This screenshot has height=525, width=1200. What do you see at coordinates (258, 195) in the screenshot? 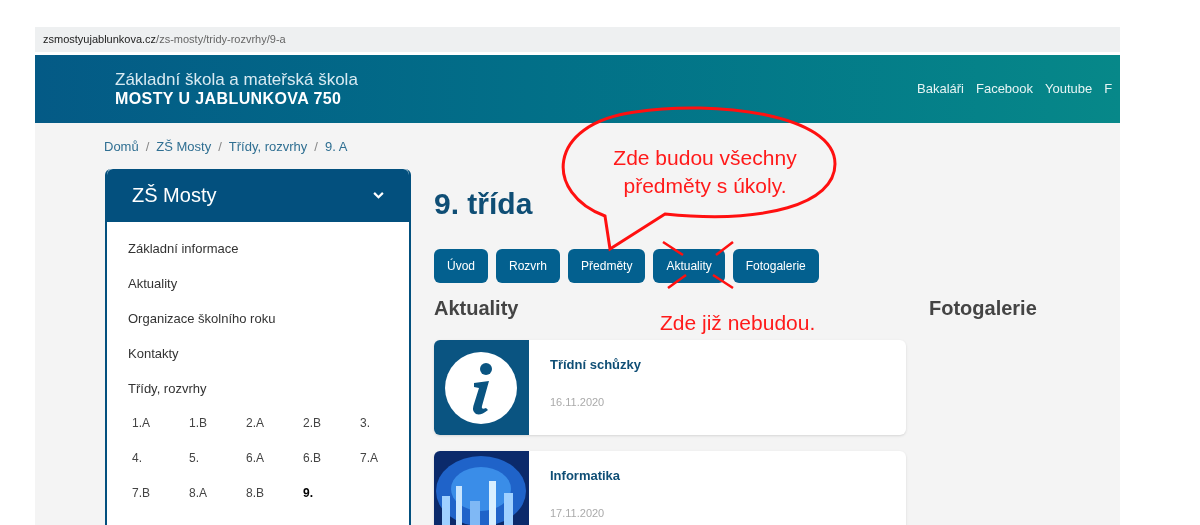
I see `sidebar-header: ZŠ Mosty` at bounding box center [258, 195].